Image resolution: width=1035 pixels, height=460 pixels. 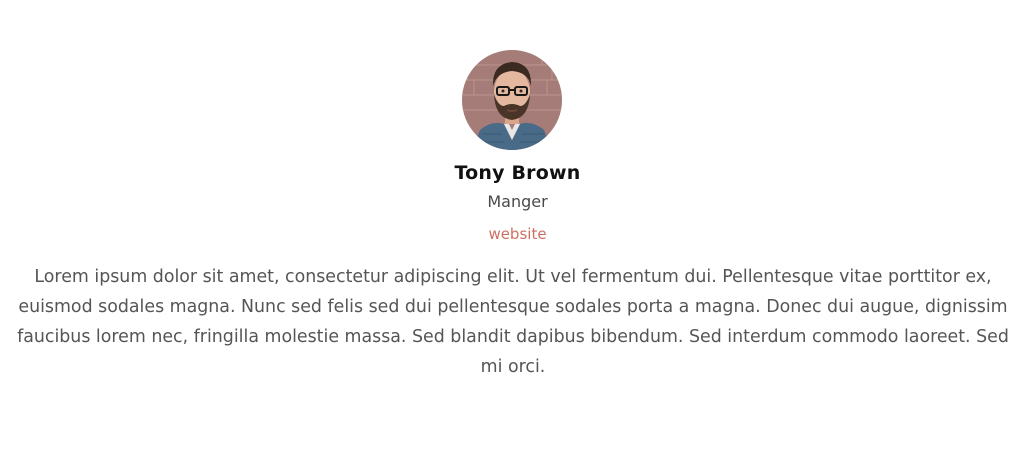 I want to click on avatar-photo-icon, so click(x=512, y=100).